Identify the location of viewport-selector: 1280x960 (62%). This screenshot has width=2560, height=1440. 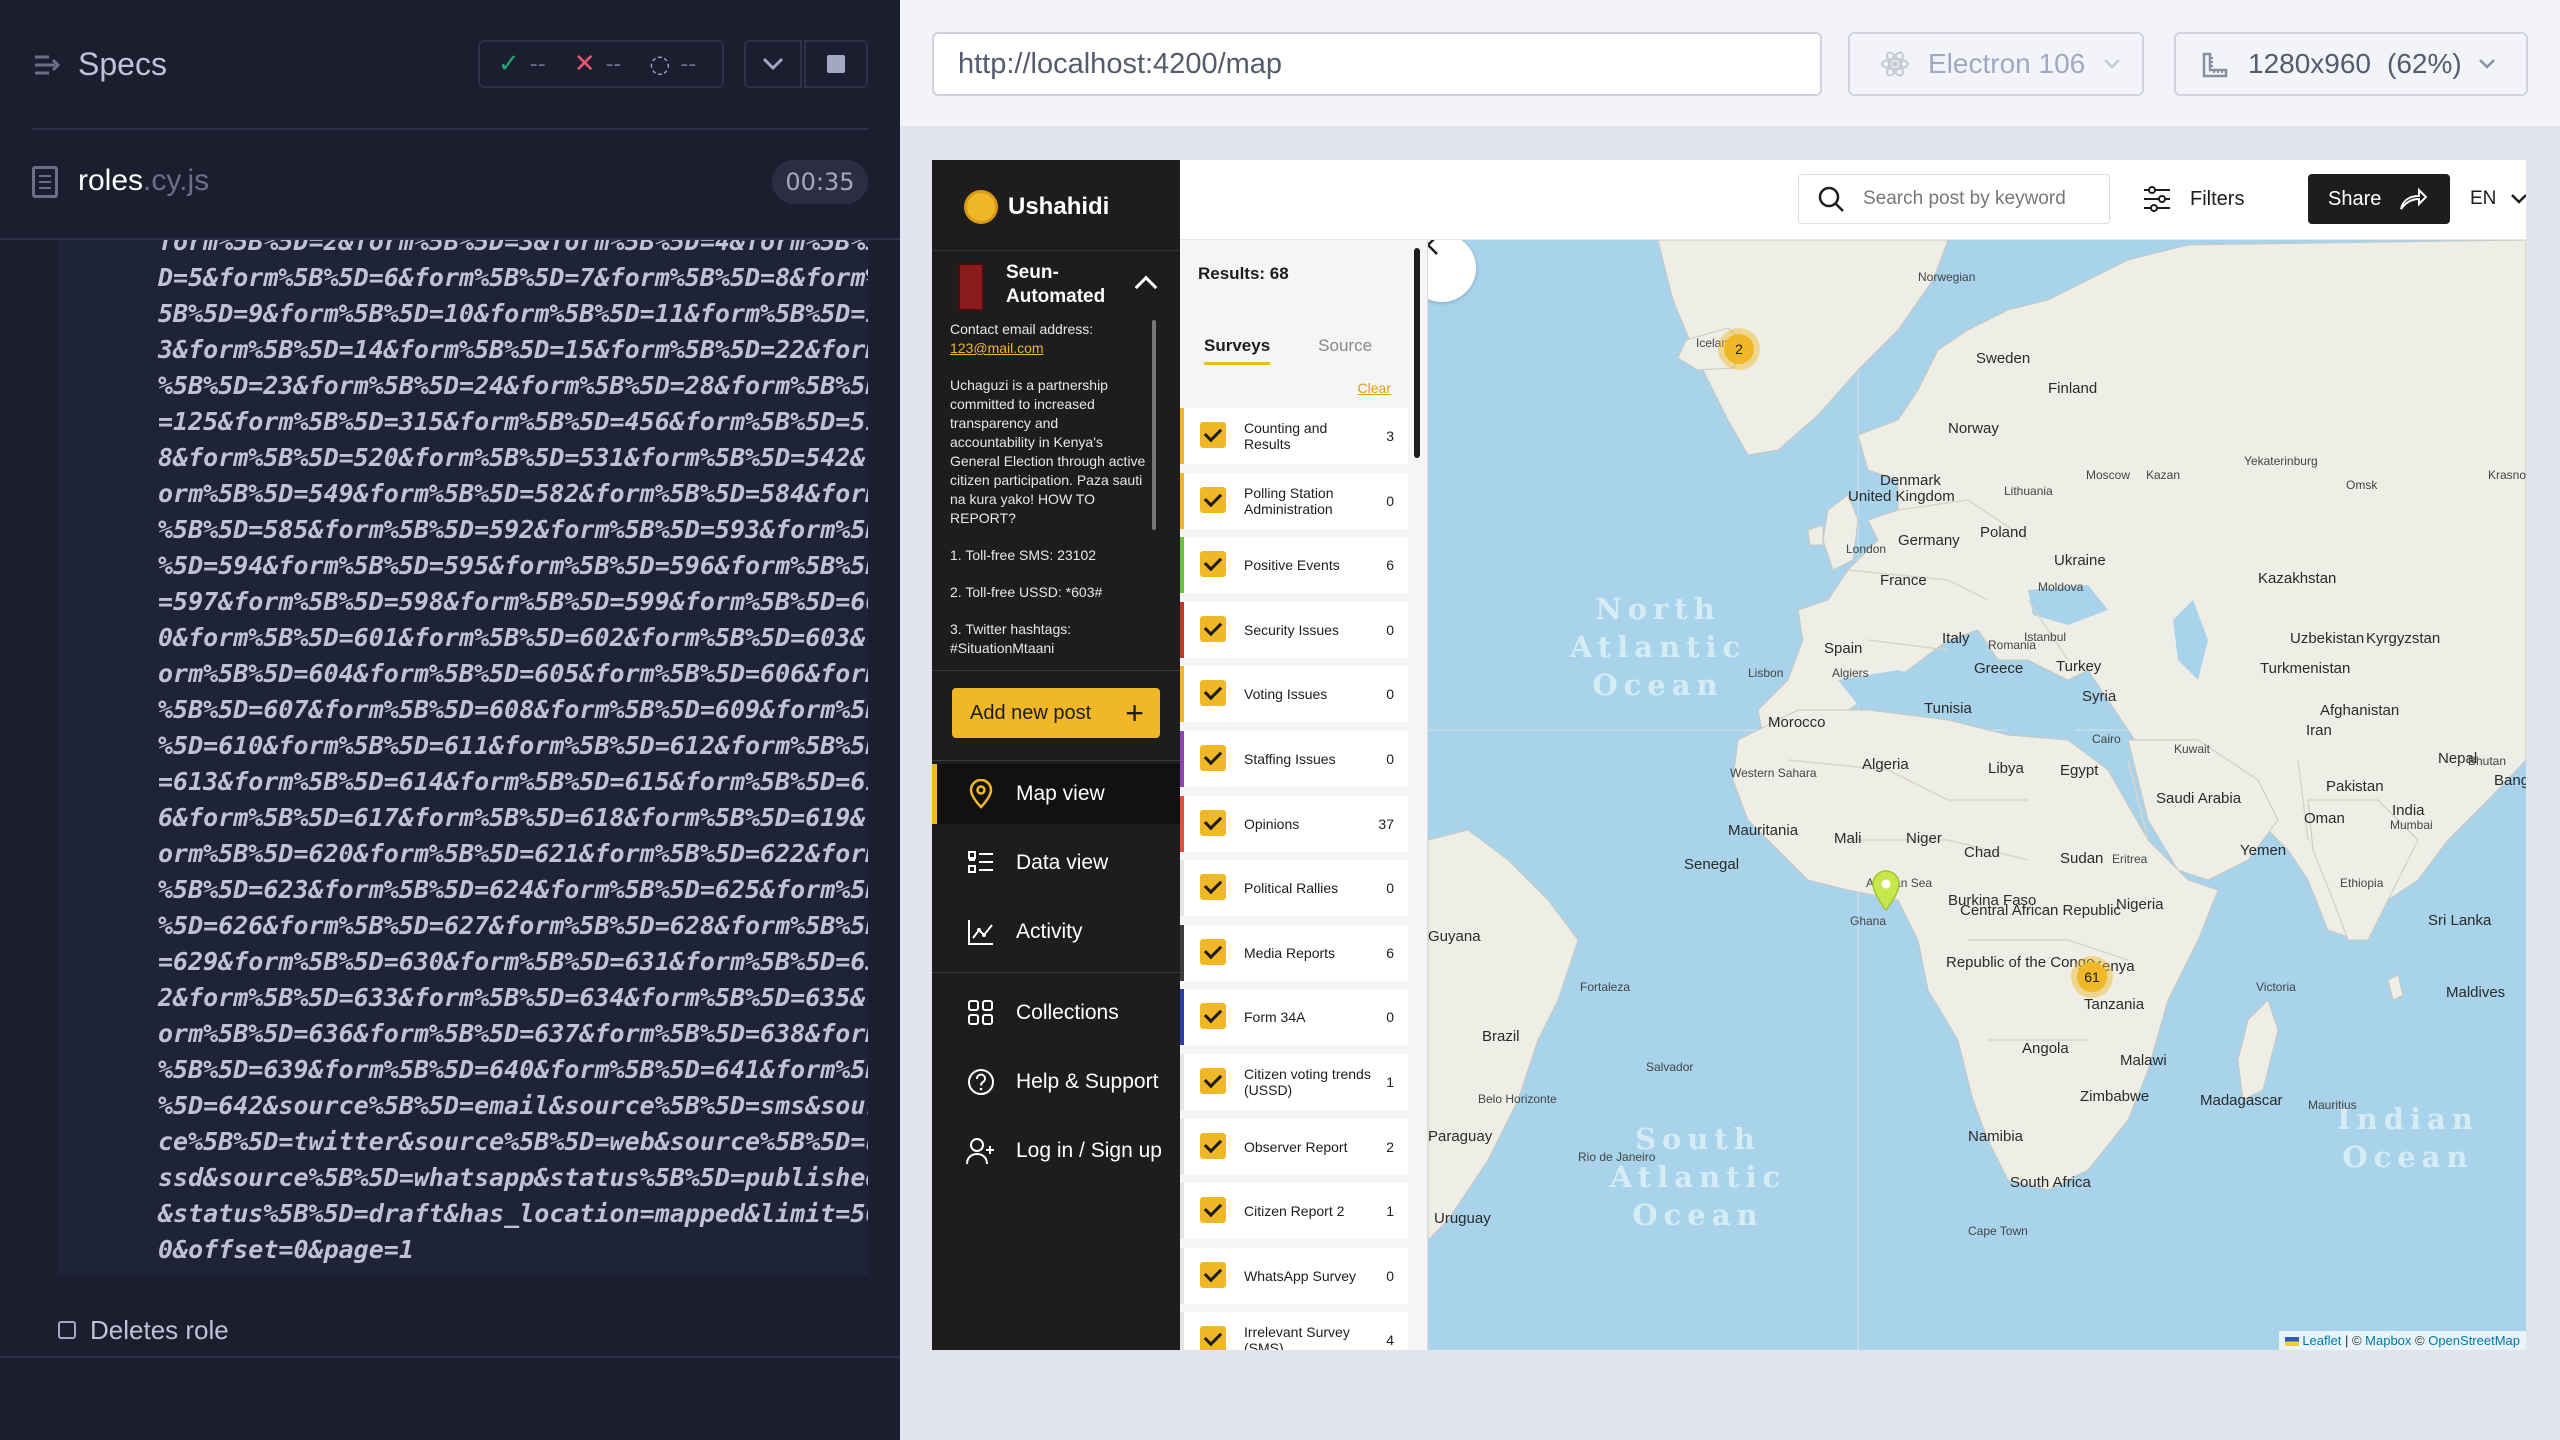
(2351, 64).